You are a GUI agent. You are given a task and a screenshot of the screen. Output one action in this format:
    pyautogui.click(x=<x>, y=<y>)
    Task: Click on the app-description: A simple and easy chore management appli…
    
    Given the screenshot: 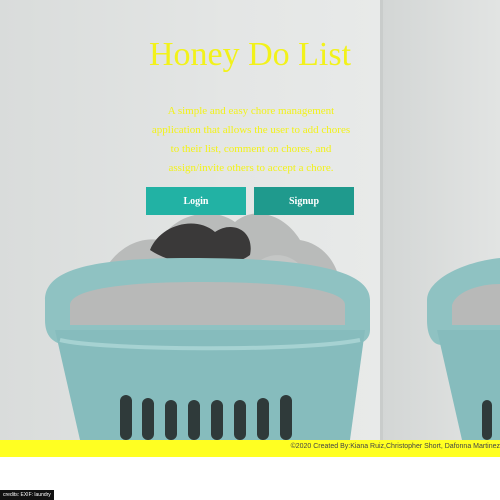 What is the action you would take?
    pyautogui.click(x=251, y=139)
    